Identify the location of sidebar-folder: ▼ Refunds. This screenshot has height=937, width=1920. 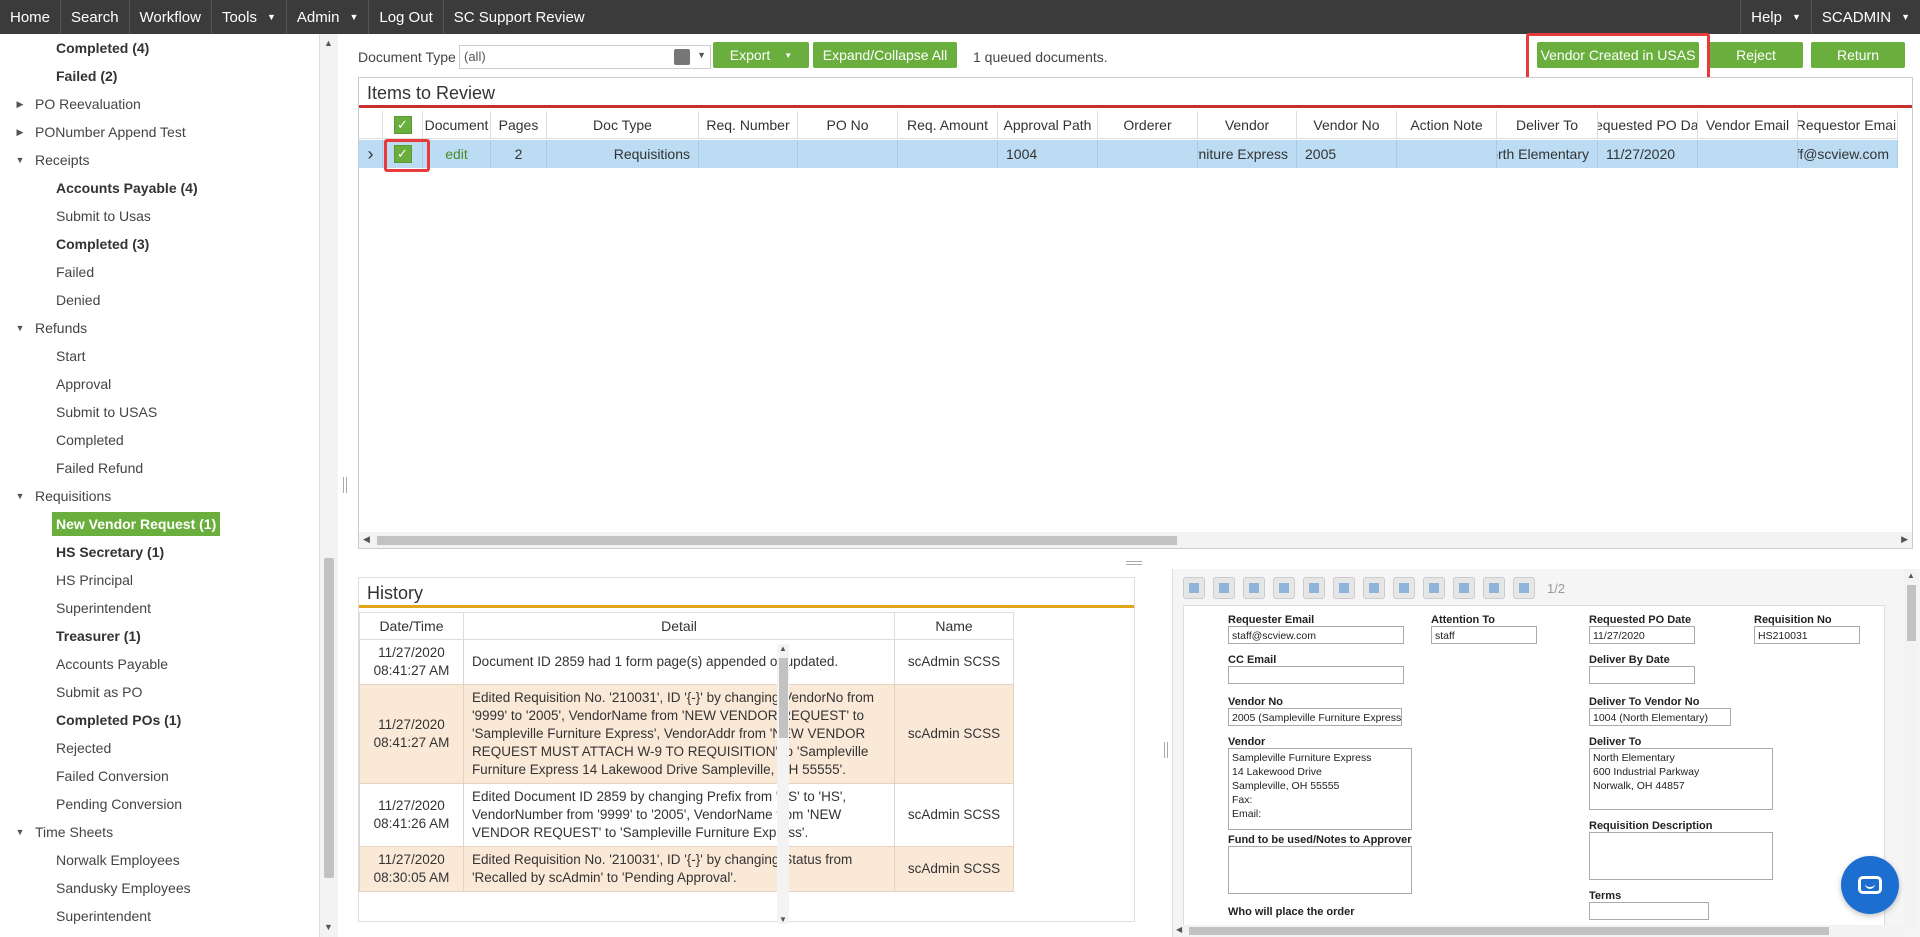
(159, 328).